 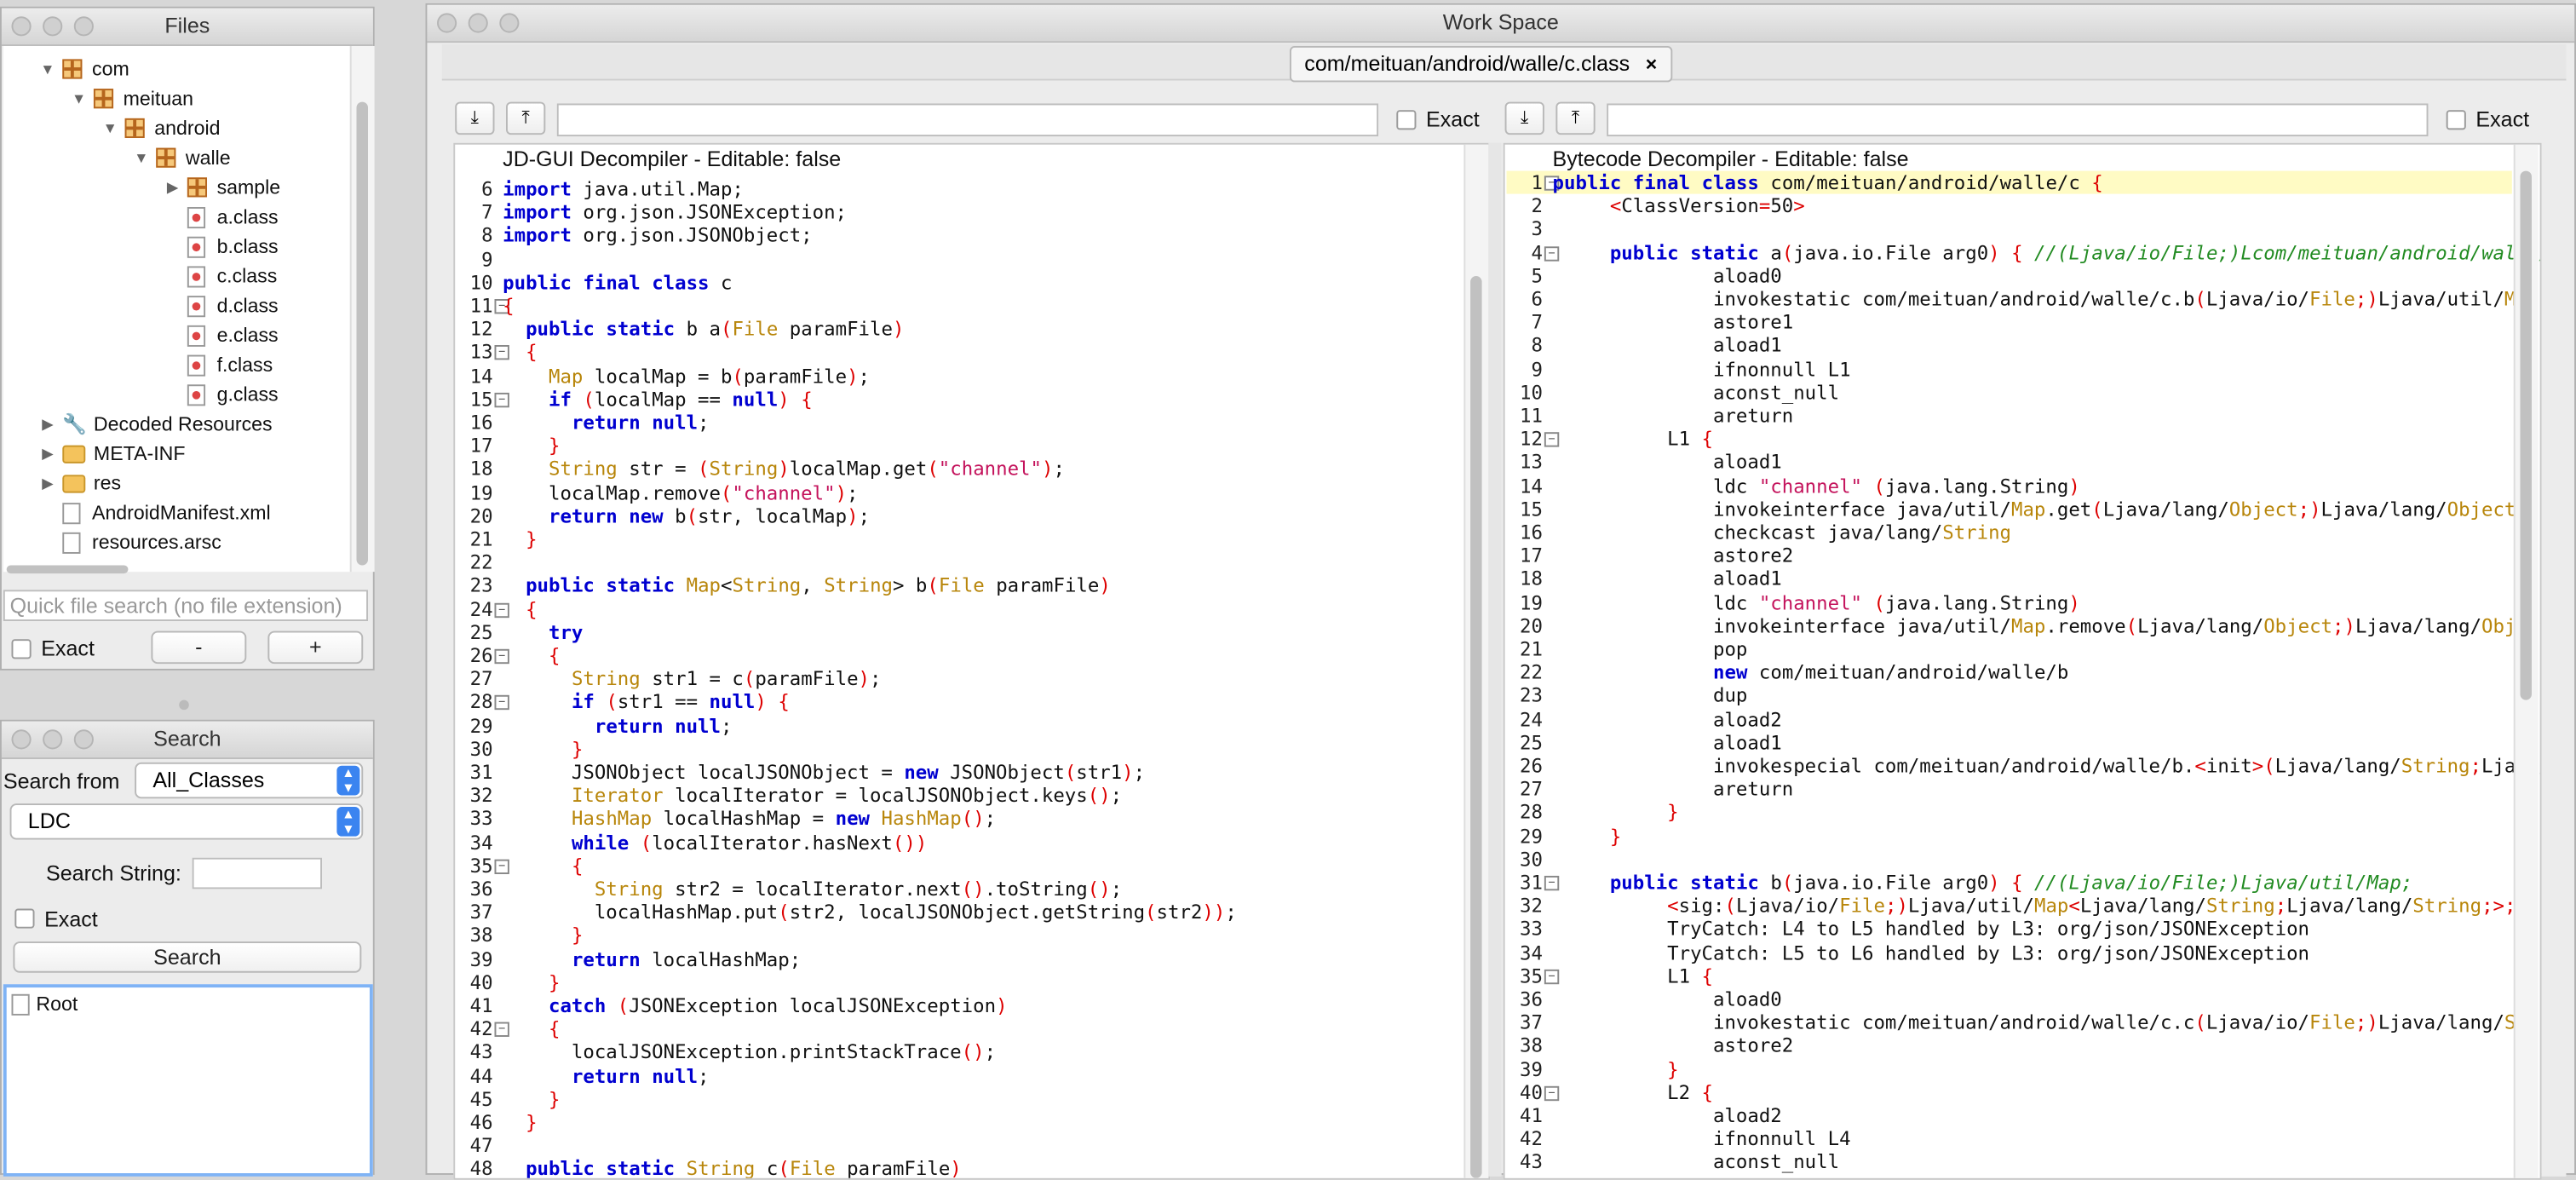 I want to click on collapse-button: -, so click(x=199, y=647).